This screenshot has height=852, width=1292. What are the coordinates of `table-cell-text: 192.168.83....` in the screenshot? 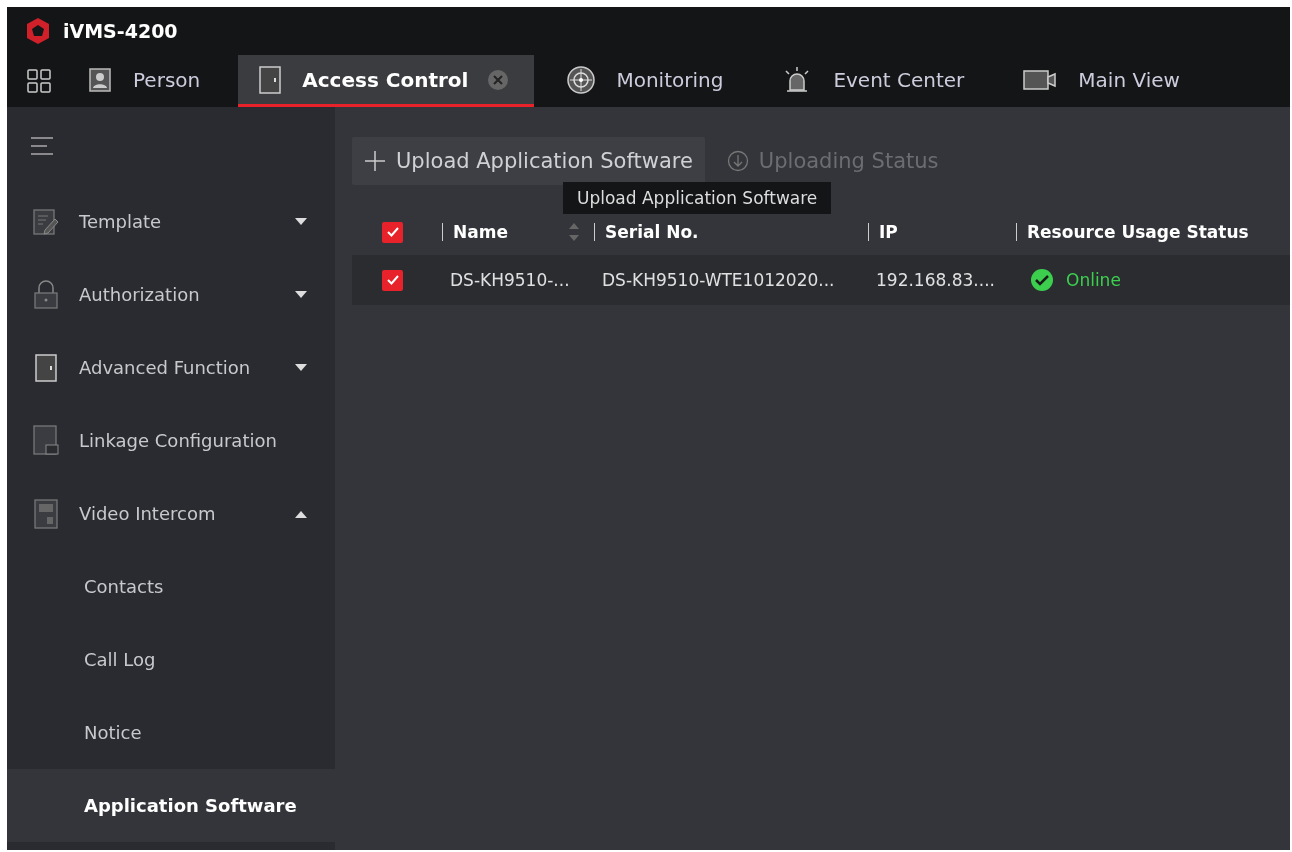 It's located at (935, 280).